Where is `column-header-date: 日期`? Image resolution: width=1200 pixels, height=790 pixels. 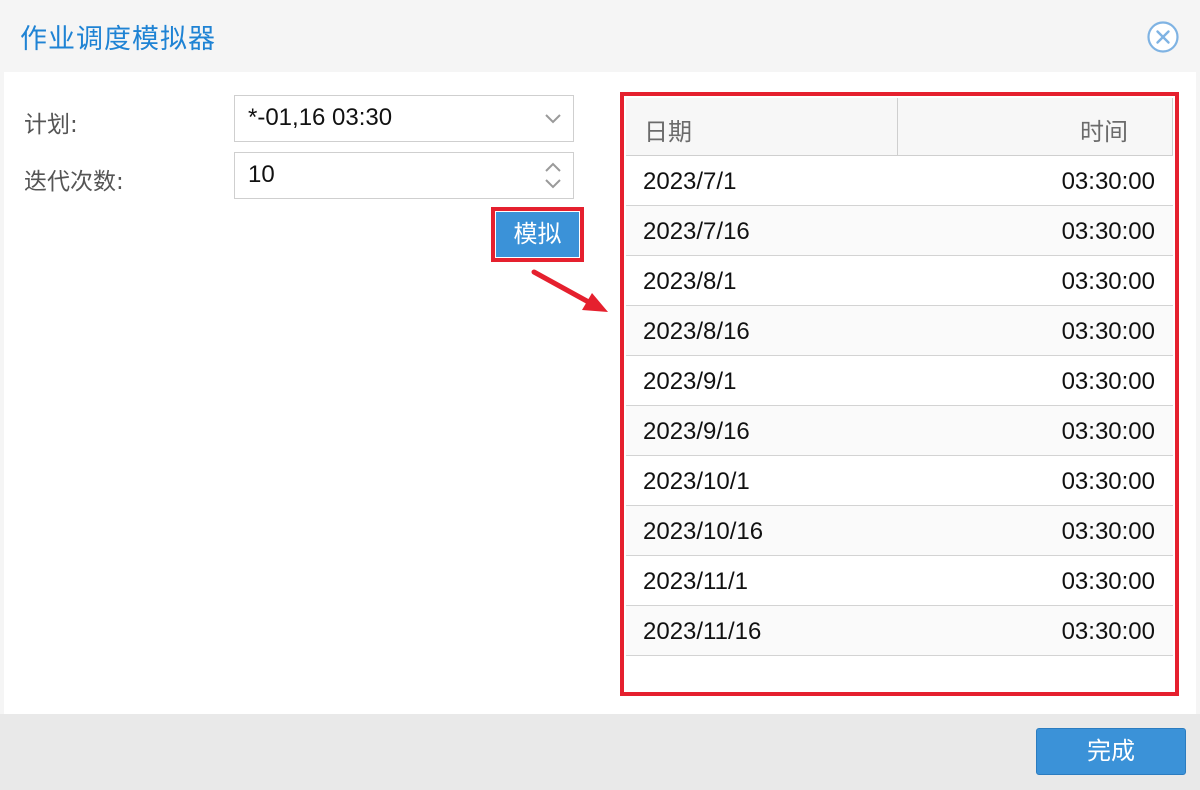 column-header-date: 日期 is located at coordinates (762, 126).